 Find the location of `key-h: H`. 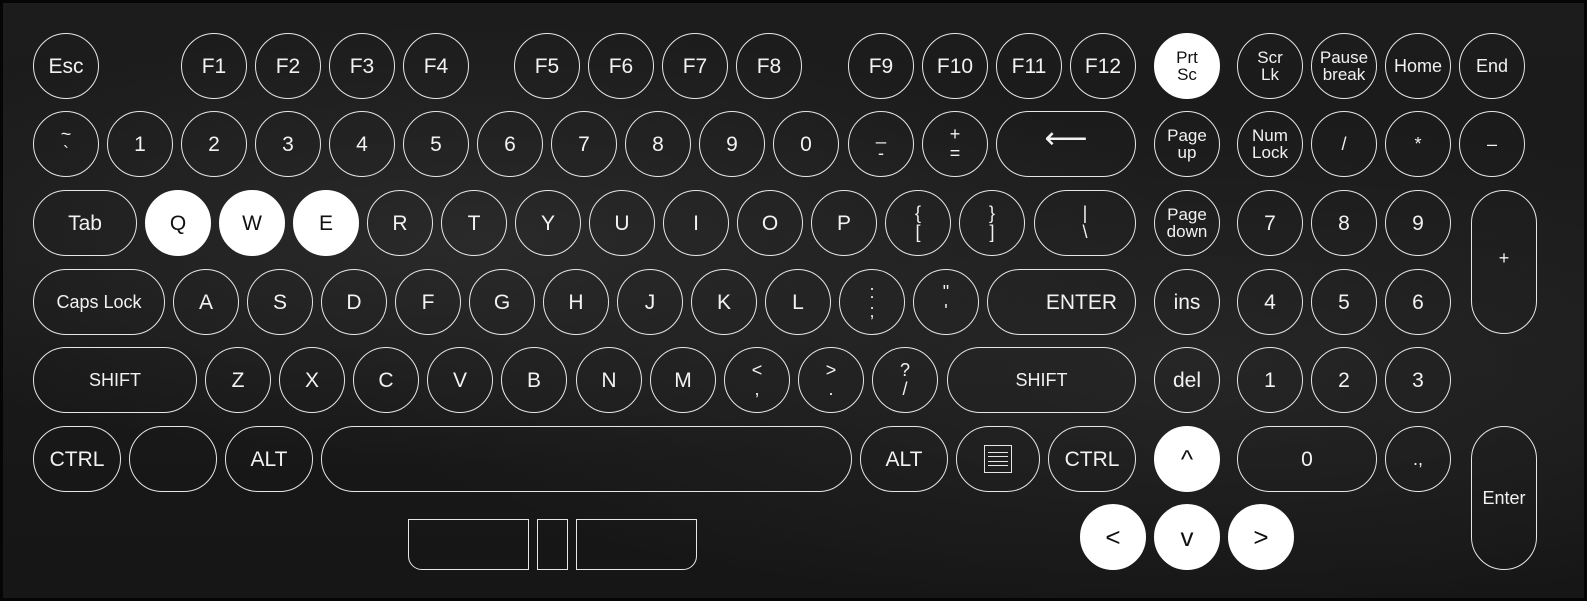

key-h: H is located at coordinates (576, 302).